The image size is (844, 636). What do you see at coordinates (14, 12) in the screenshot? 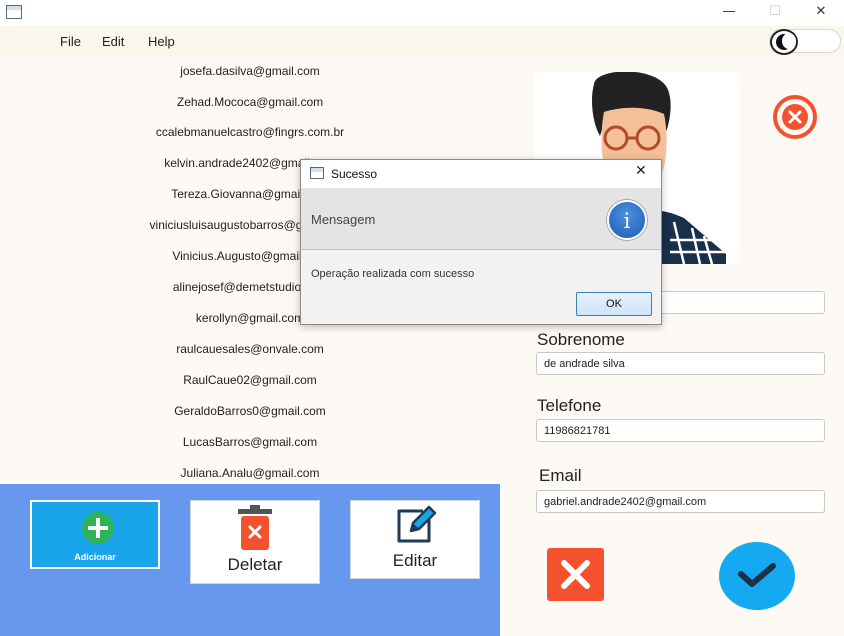
I see `app-window-icon` at bounding box center [14, 12].